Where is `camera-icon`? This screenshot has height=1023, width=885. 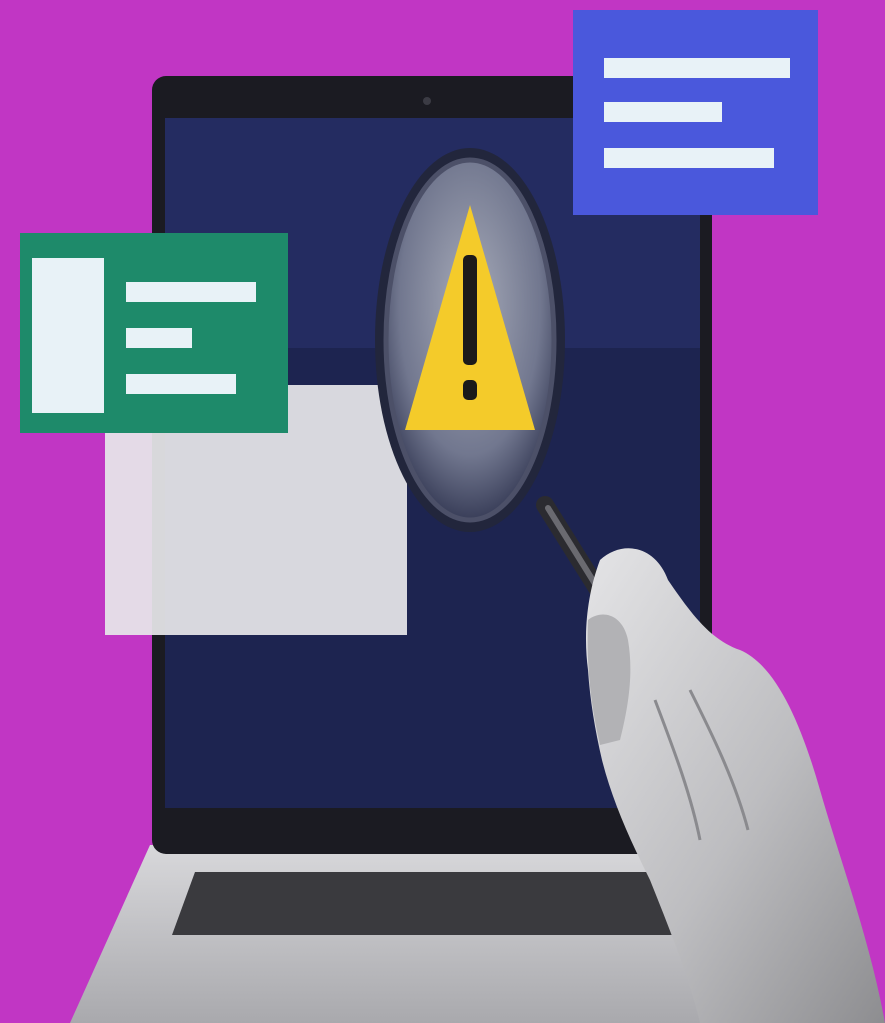 camera-icon is located at coordinates (427, 101).